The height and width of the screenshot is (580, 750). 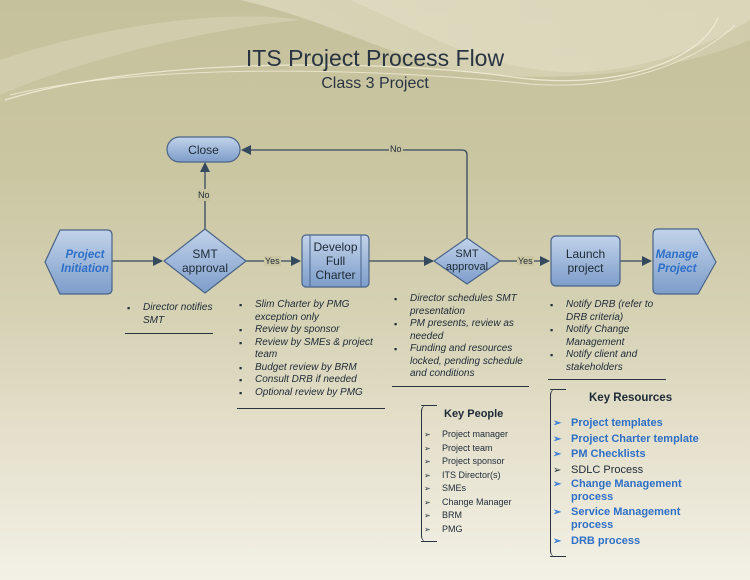 I want to click on resource-link-pm-checklists: PM Checklists, so click(x=642, y=455).